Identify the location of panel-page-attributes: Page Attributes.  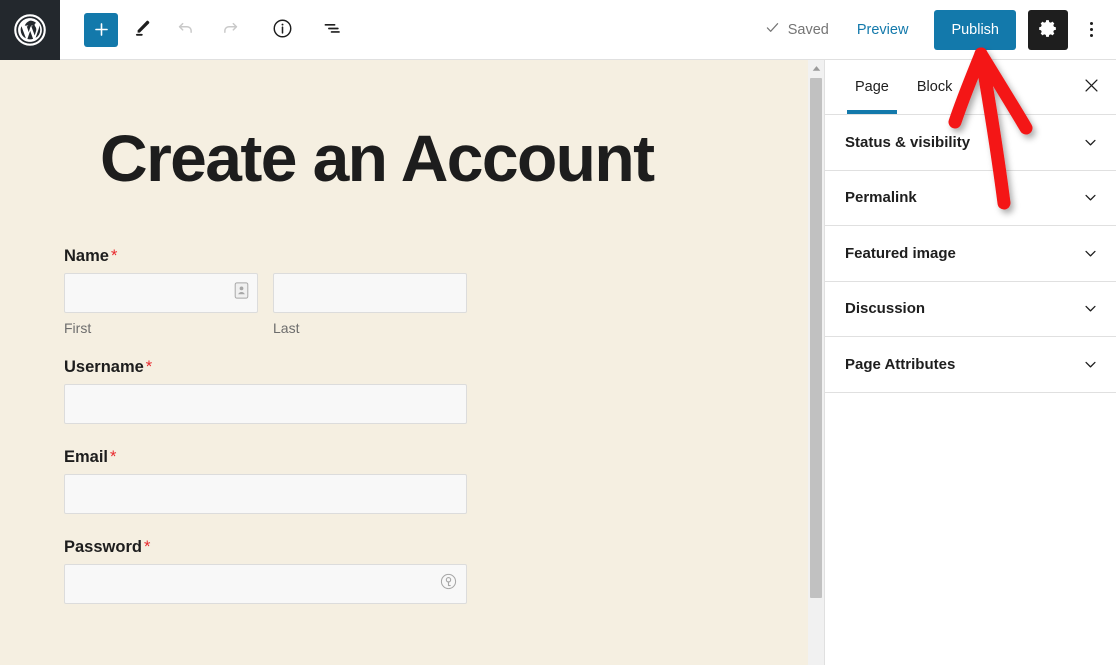
(970, 365).